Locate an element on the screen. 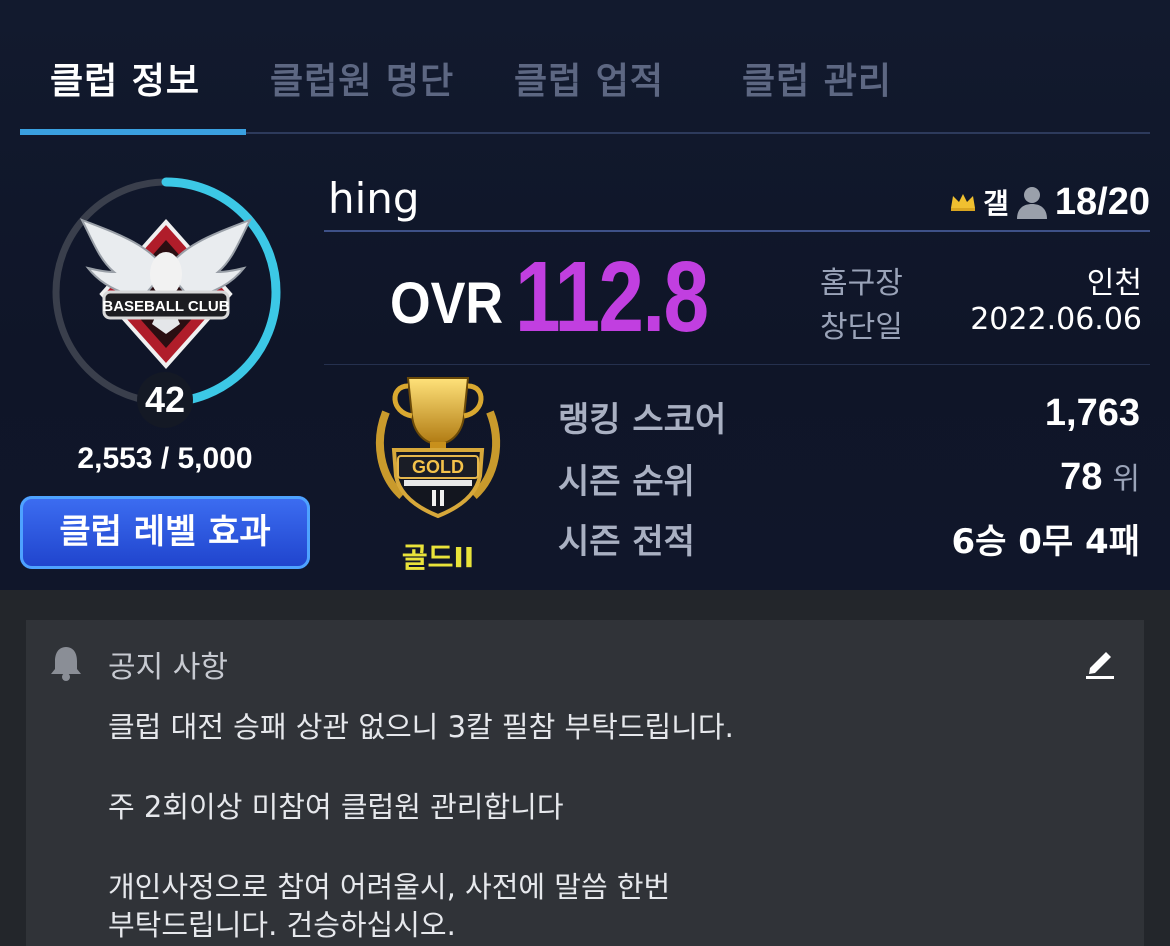 This screenshot has height=946, width=1170. emblem-text: BASEBALL CLUB is located at coordinates (165, 306).